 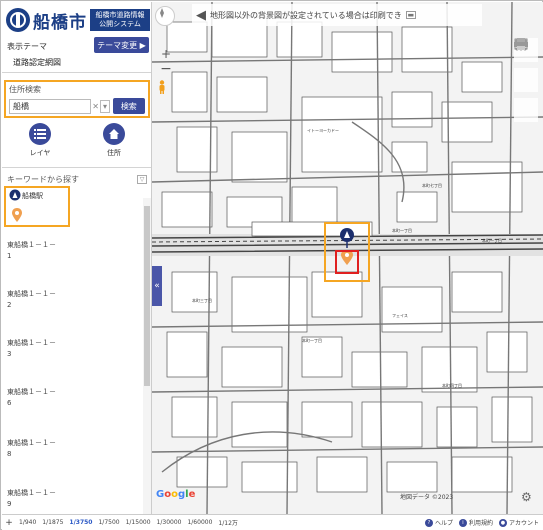 I want to click on current-theme: 道路認定網図, so click(x=37, y=62).